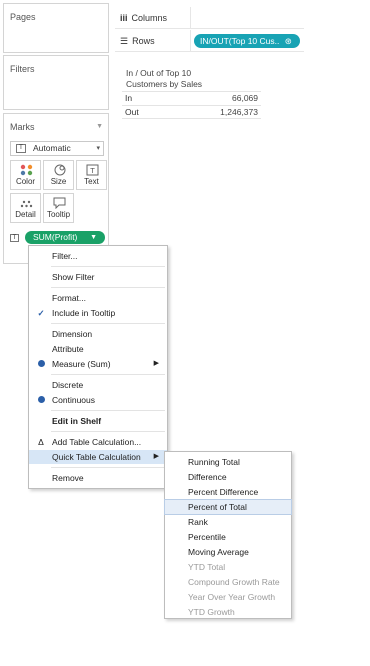 This screenshot has width=370, height=666. I want to click on mark-type-dropdown: T Automatic ▾, so click(57, 148).